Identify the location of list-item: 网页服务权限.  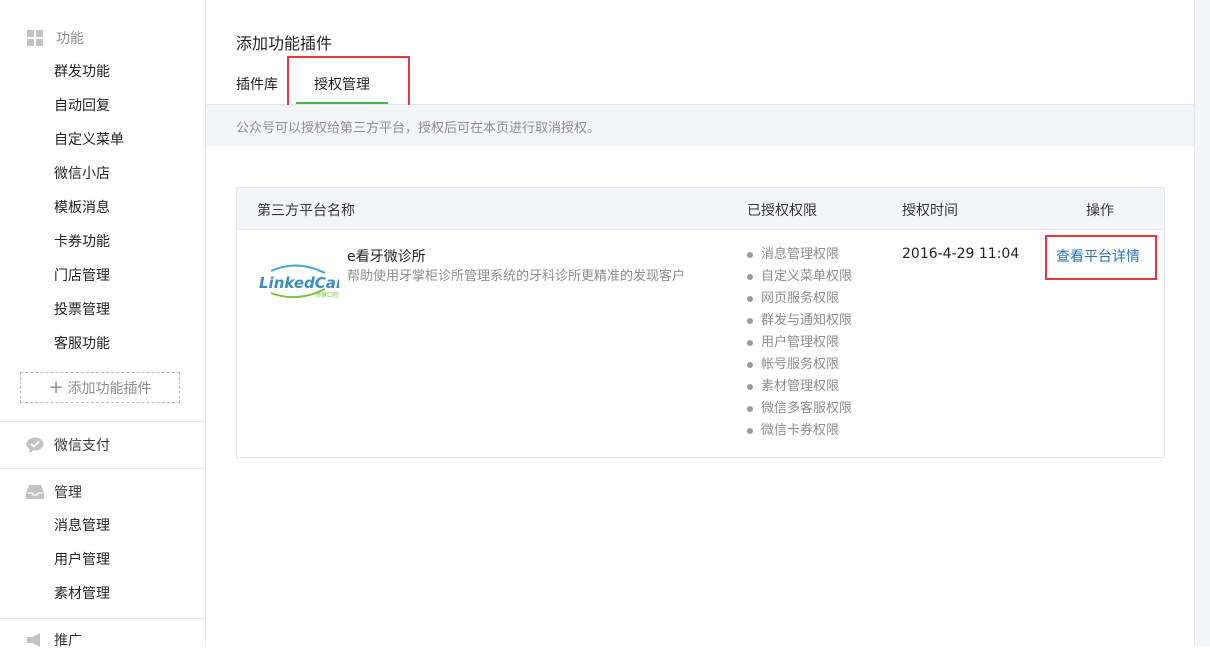
(799, 299).